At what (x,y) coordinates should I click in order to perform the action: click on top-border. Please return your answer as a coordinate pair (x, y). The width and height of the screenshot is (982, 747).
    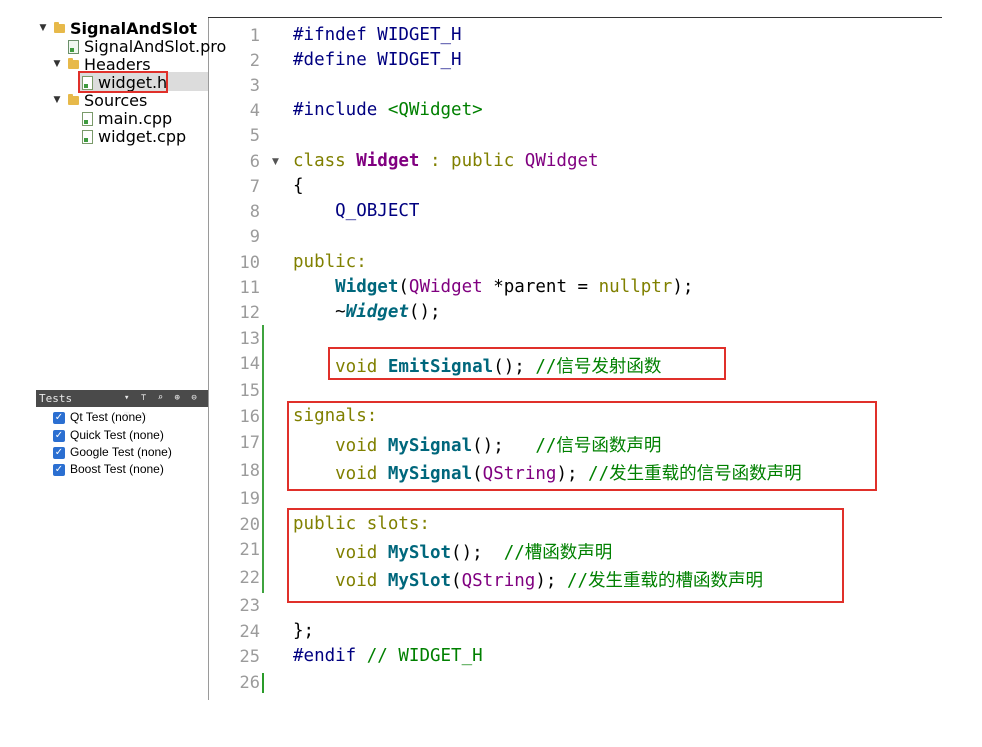
    Looking at the image, I should click on (575, 17).